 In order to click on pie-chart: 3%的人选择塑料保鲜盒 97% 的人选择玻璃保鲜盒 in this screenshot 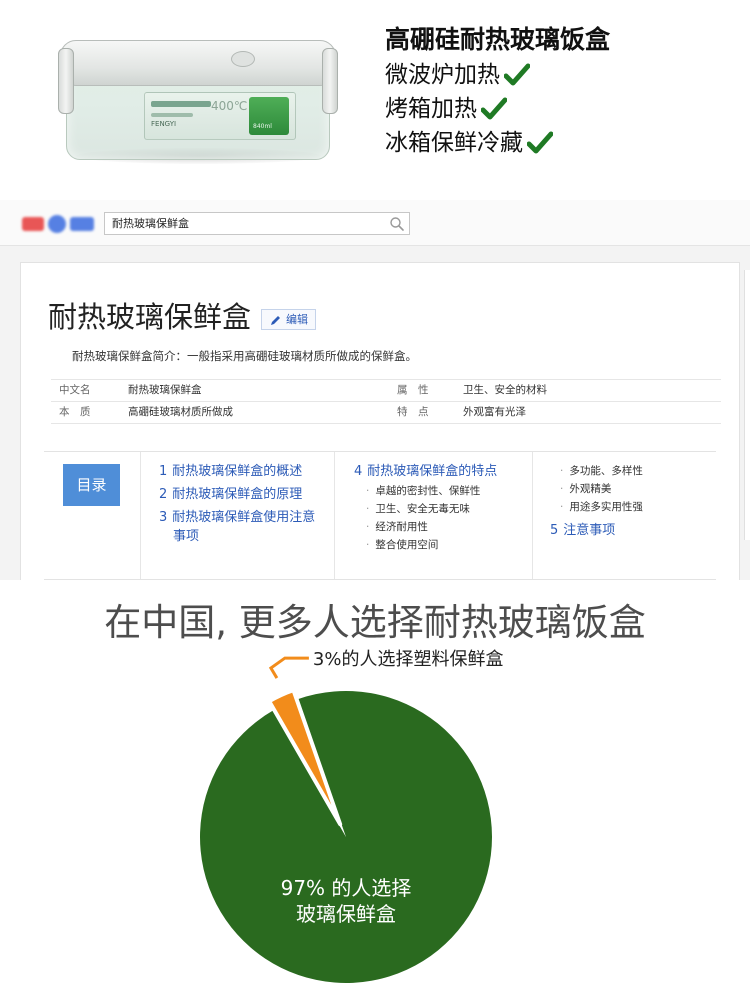, I will do `click(352, 816)`.